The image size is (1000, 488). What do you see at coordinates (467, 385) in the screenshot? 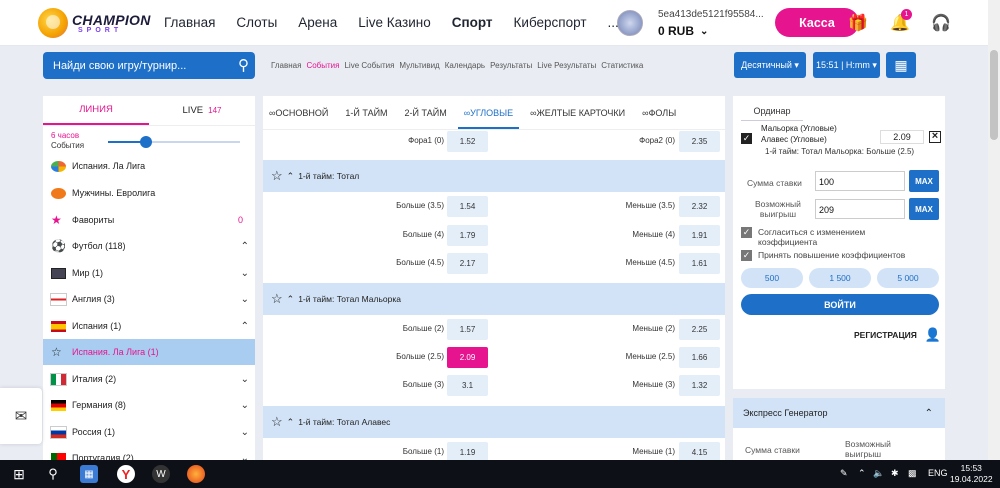
I see `odds-button: 3.1` at bounding box center [467, 385].